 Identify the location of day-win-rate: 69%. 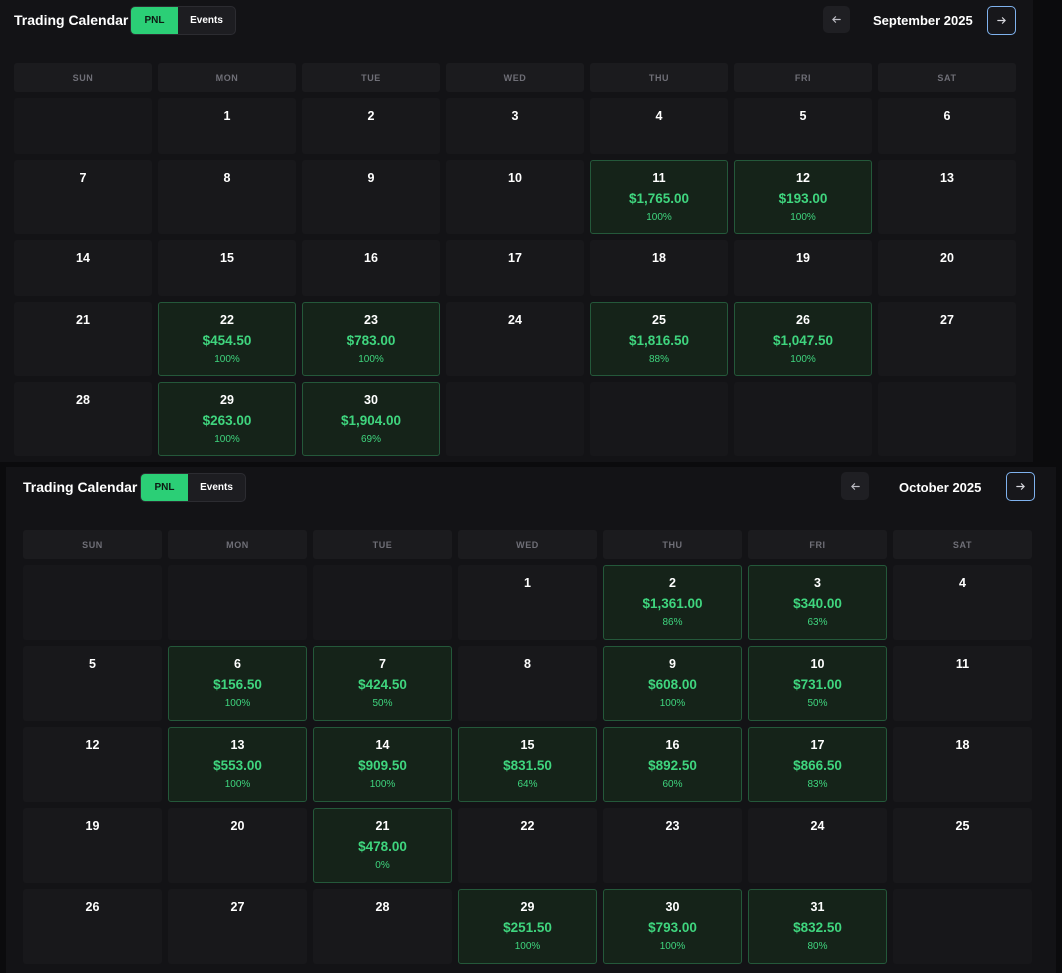
(370, 439).